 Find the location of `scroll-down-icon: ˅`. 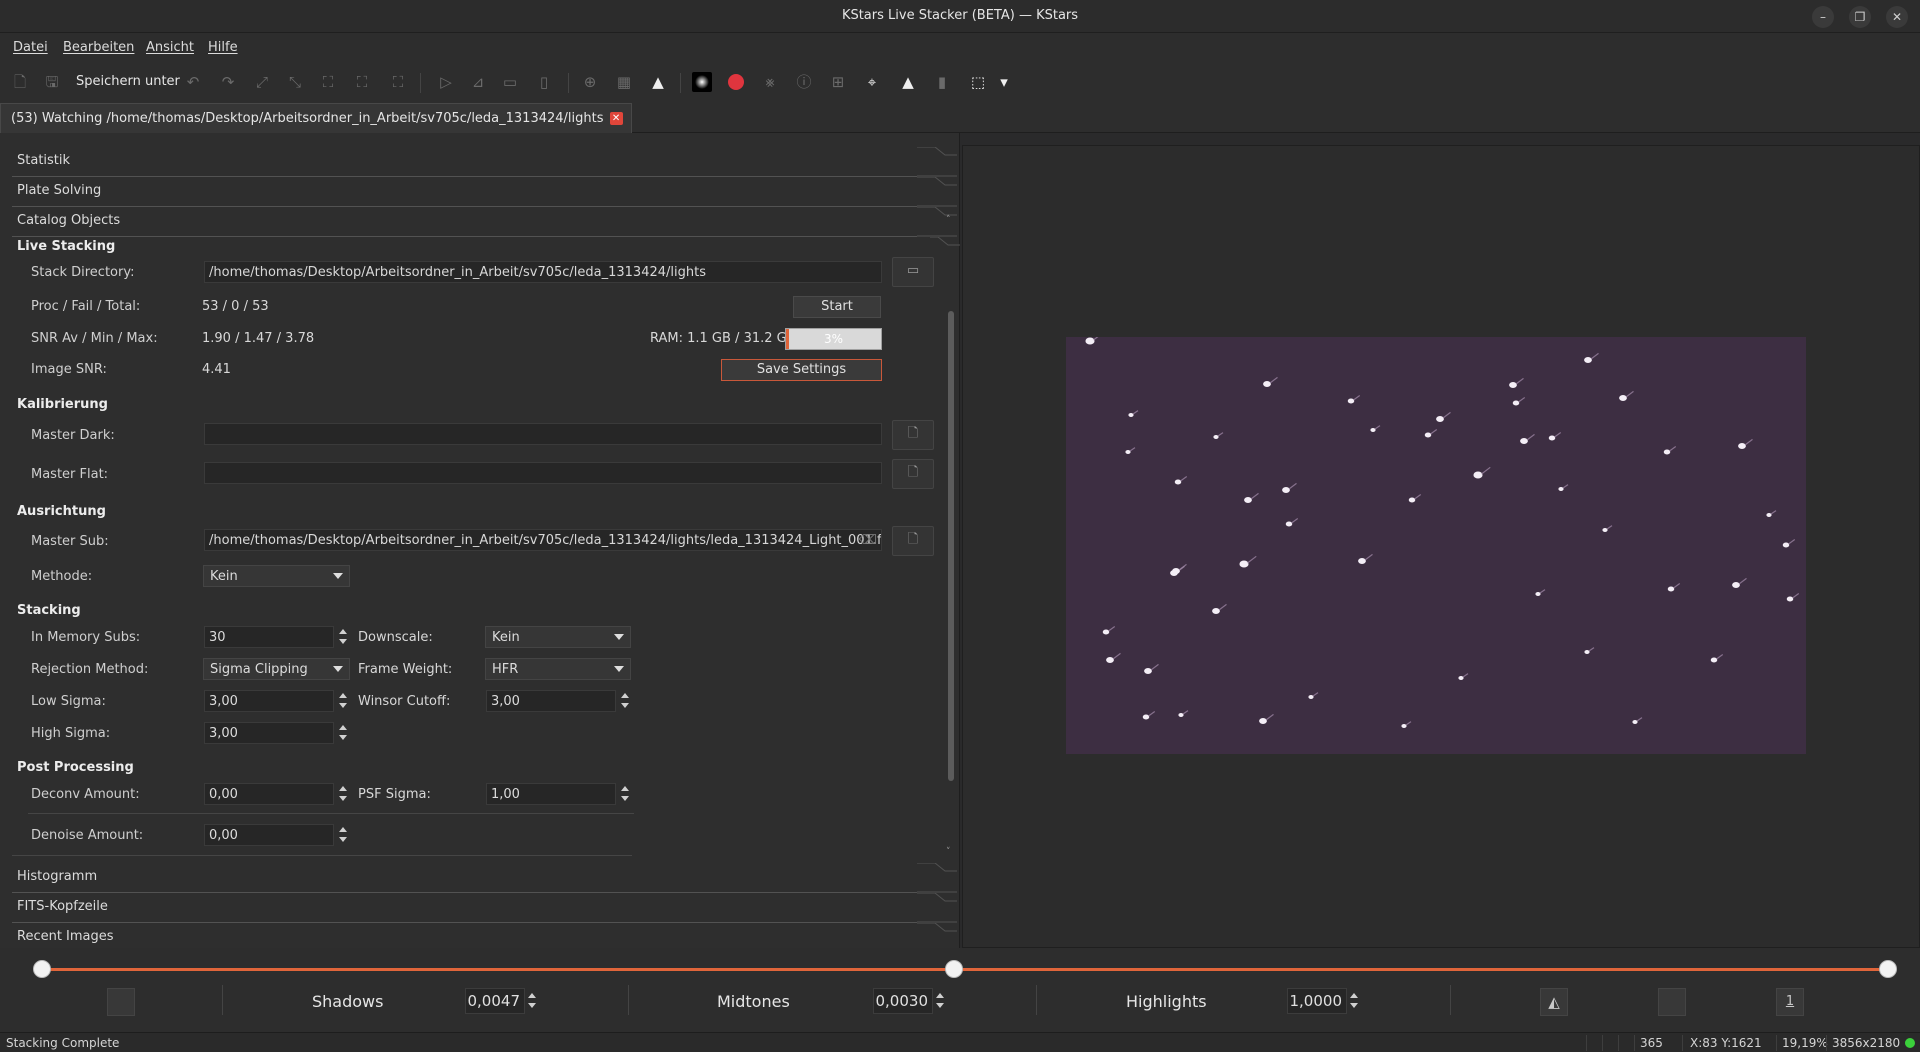

scroll-down-icon: ˅ is located at coordinates (951, 852).